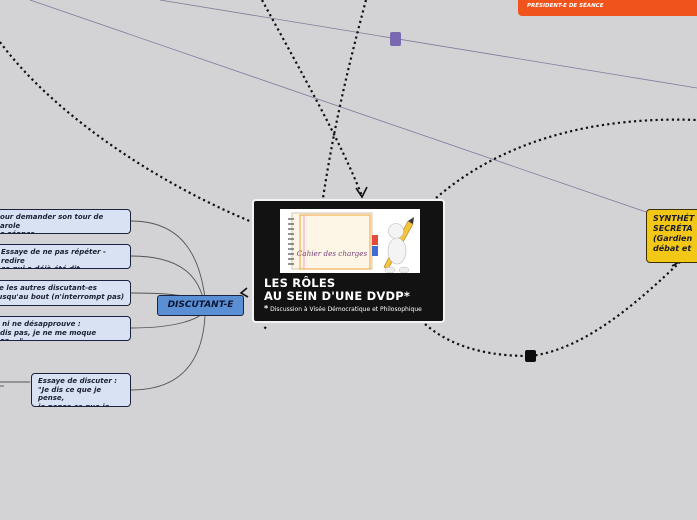  Describe the element at coordinates (671, 236) in the screenshot. I see `synthetiseur-node: SYNTHÉT SECRÉTA (Gardien débat et` at that location.